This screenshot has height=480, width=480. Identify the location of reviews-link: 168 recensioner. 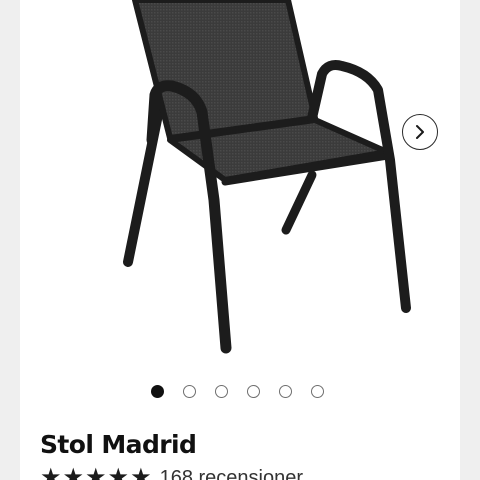
(231, 473).